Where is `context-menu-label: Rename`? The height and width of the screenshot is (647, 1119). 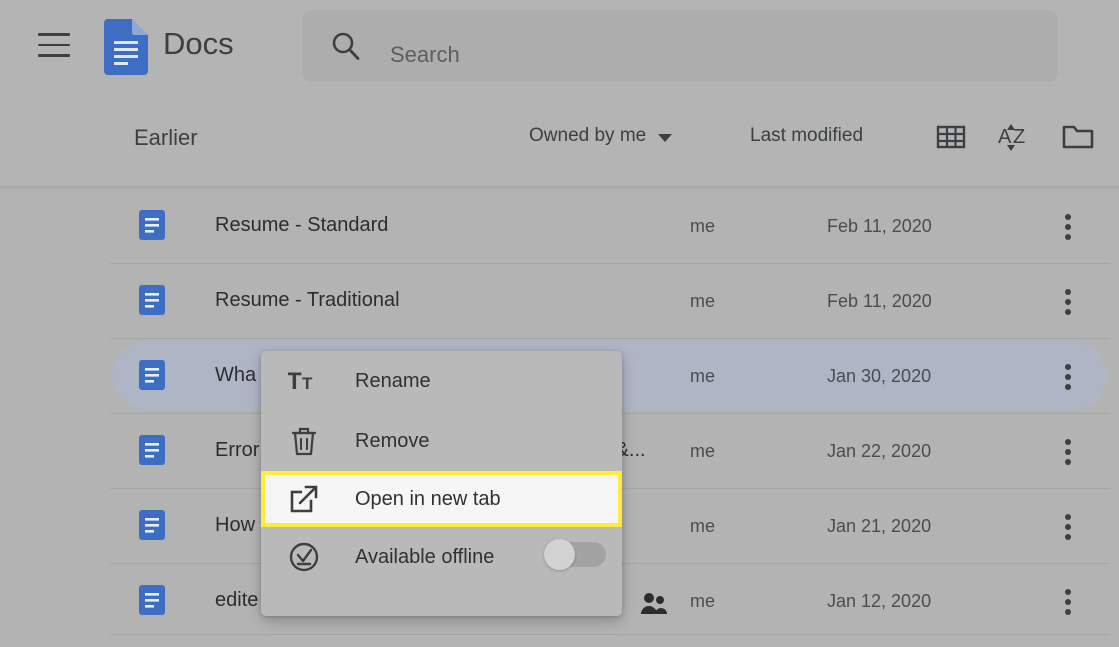
context-menu-label: Rename is located at coordinates (393, 380).